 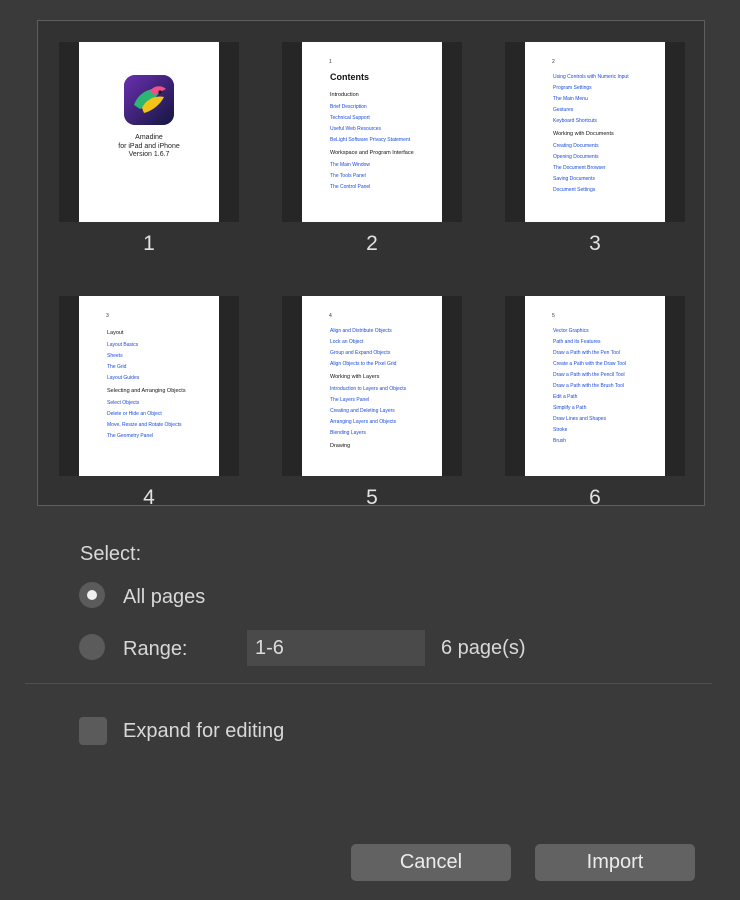 What do you see at coordinates (92, 595) in the screenshot?
I see `all-pages-radio` at bounding box center [92, 595].